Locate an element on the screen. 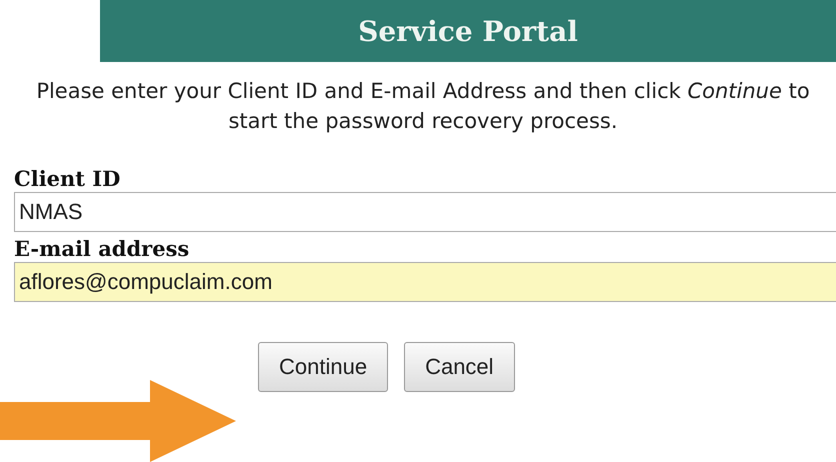 Image resolution: width=836 pixels, height=462 pixels. field-label: E-mail address is located at coordinates (102, 249).